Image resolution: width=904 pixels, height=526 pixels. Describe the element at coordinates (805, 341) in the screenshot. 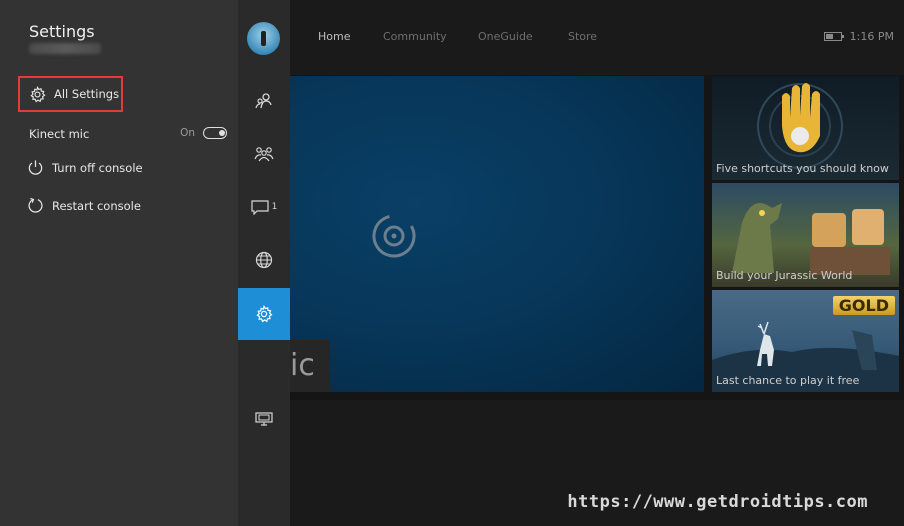

I see `tile-gold: GOLD Last chance to play it free` at that location.